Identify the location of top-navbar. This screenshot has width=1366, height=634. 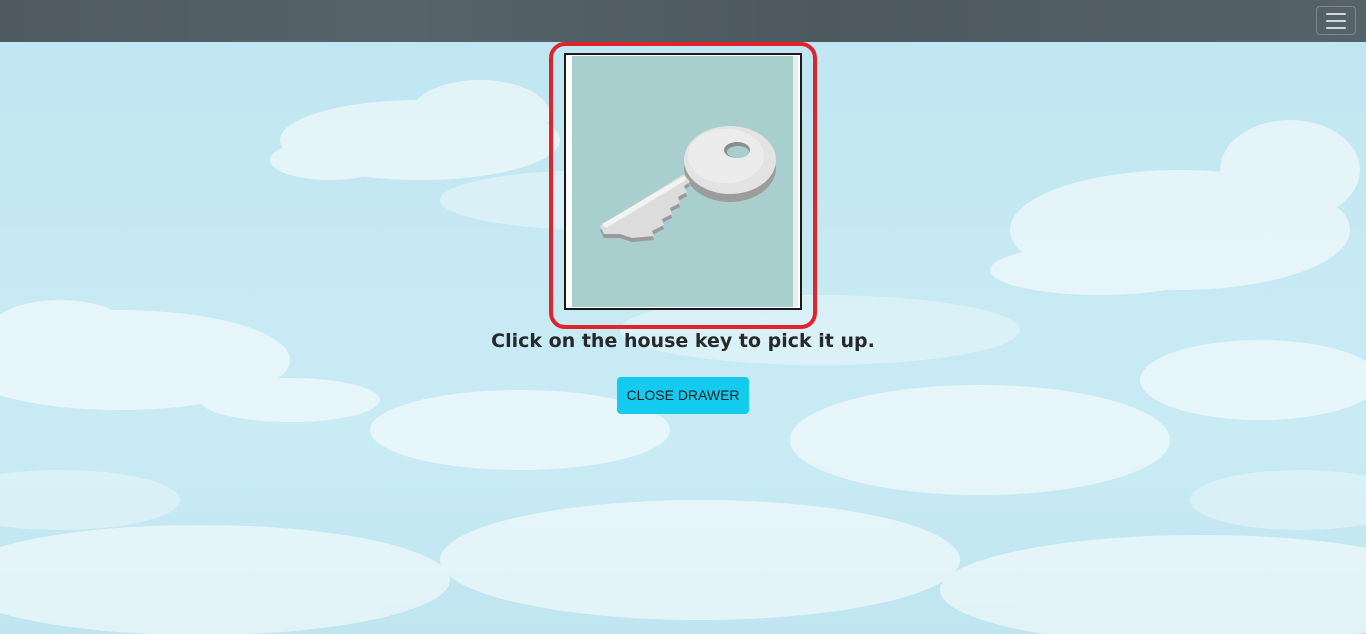
(683, 21).